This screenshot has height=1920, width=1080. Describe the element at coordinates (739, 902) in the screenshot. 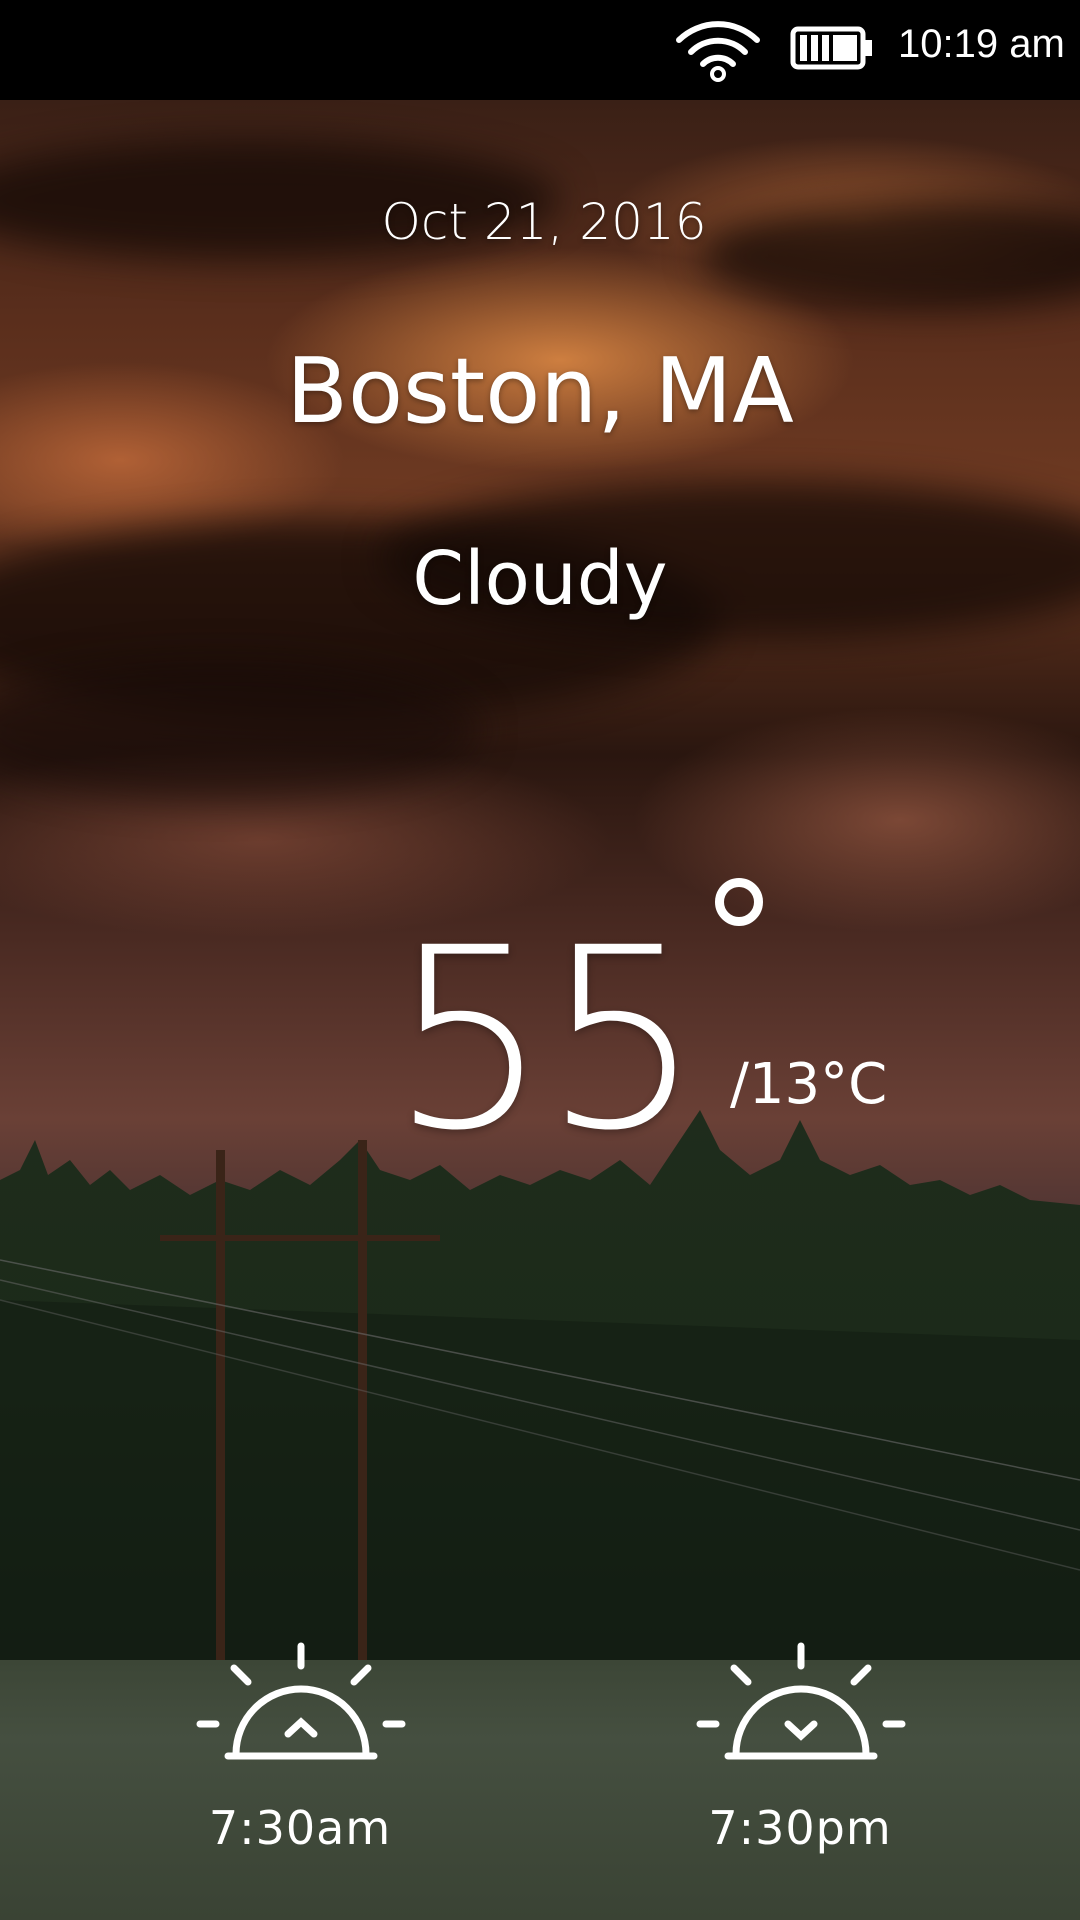

I see `degree-symbol` at that location.